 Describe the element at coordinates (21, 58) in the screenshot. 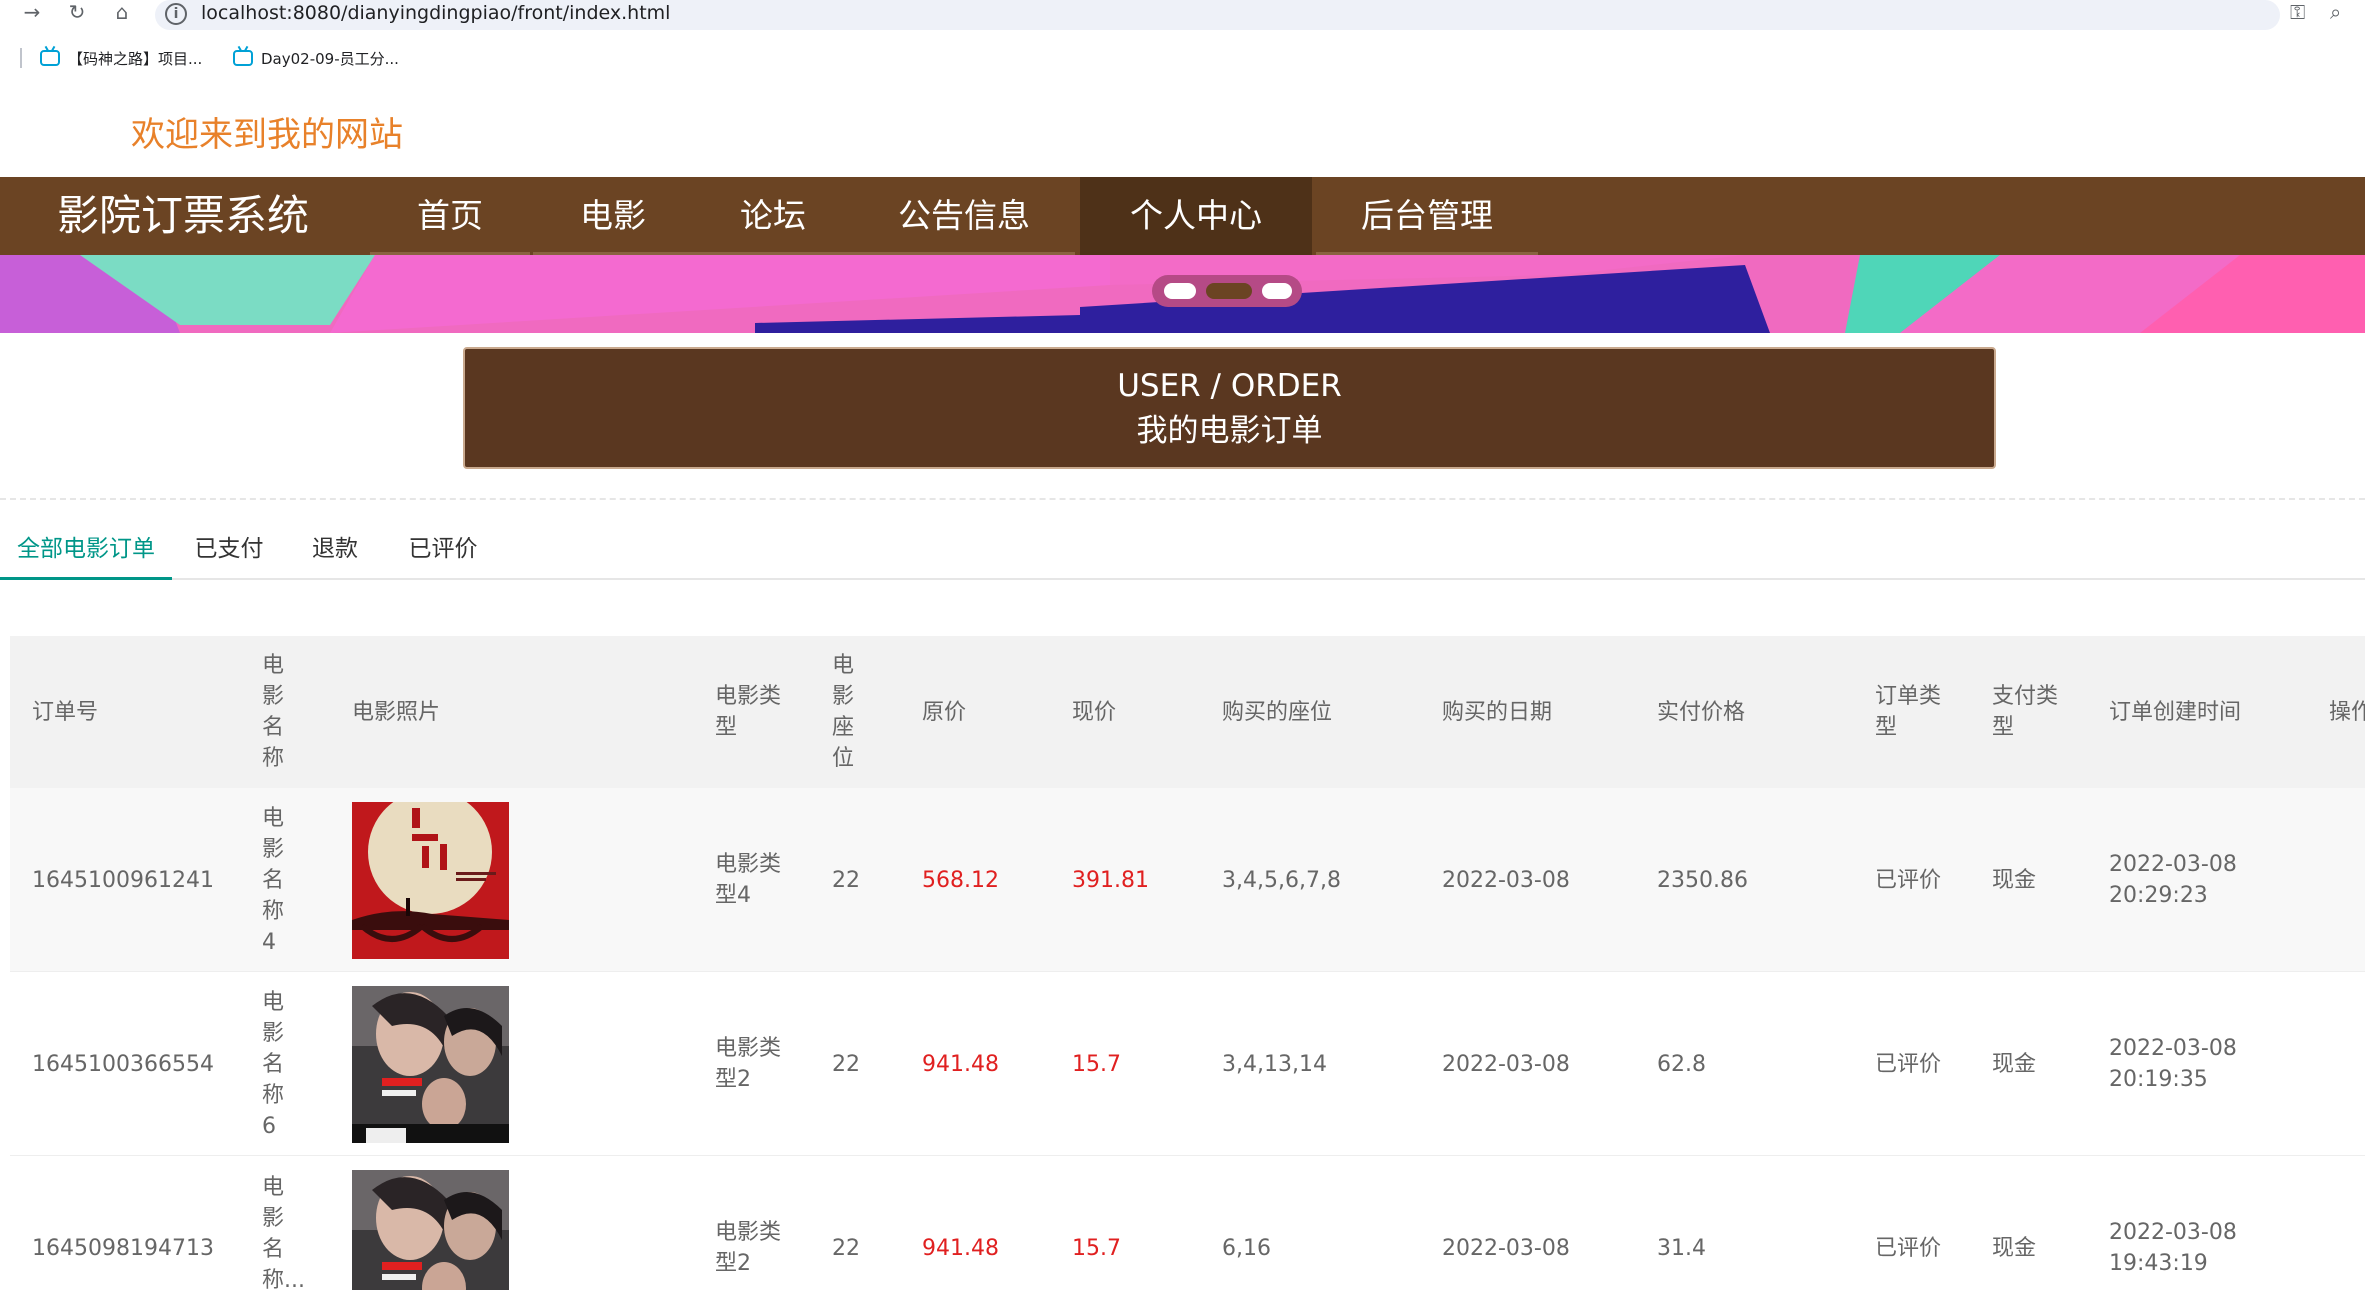

I see `bookmark-divider` at that location.